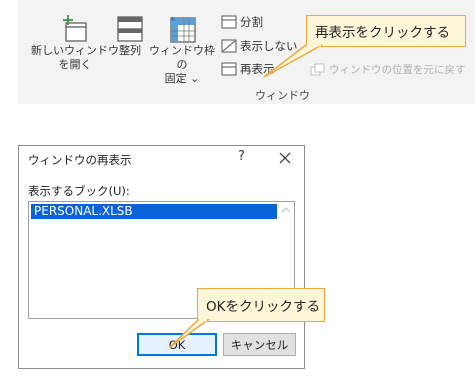 The height and width of the screenshot is (387, 475). Describe the element at coordinates (130, 50) in the screenshot. I see `arrange-all-label: 整列` at that location.